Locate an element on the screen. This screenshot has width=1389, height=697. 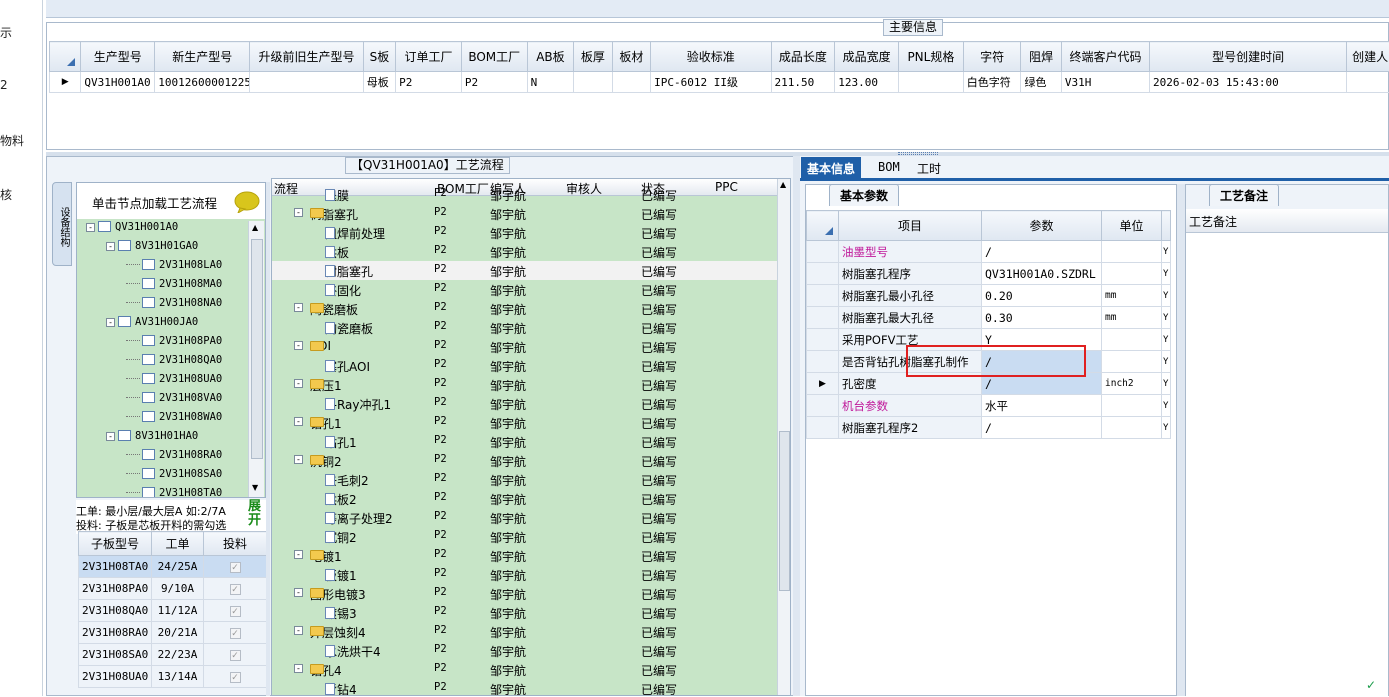
main-cell: N is located at coordinates (550, 82).